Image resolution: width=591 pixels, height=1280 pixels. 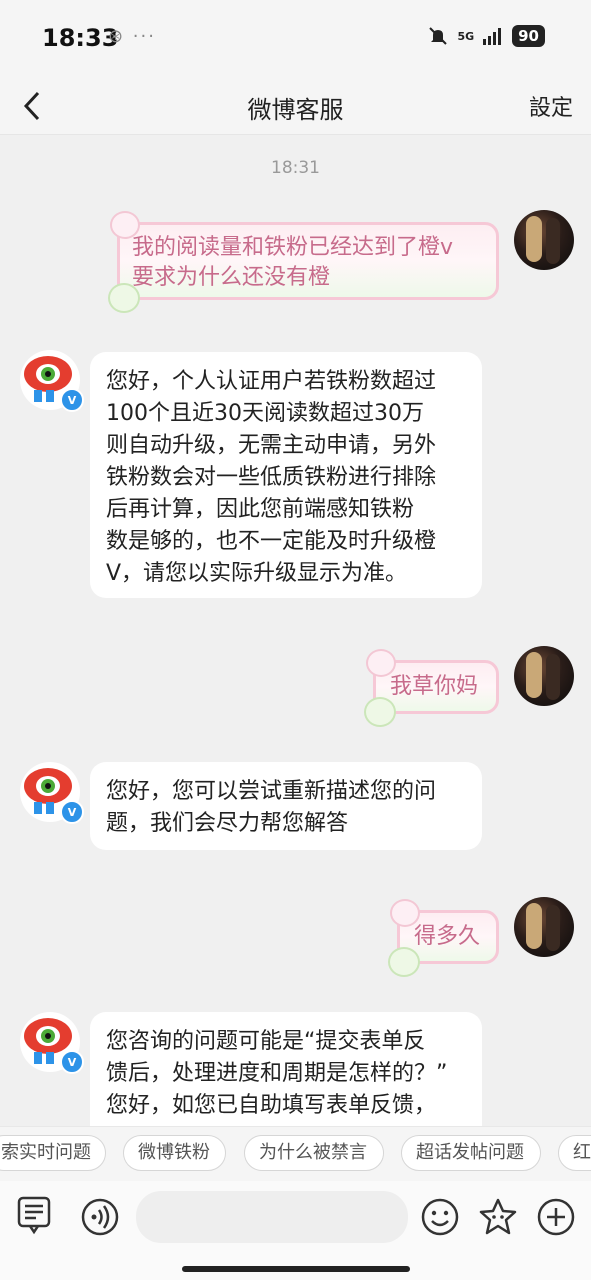 I want to click on quick-reply-chip: 索实时问题, so click(x=53, y=1153).